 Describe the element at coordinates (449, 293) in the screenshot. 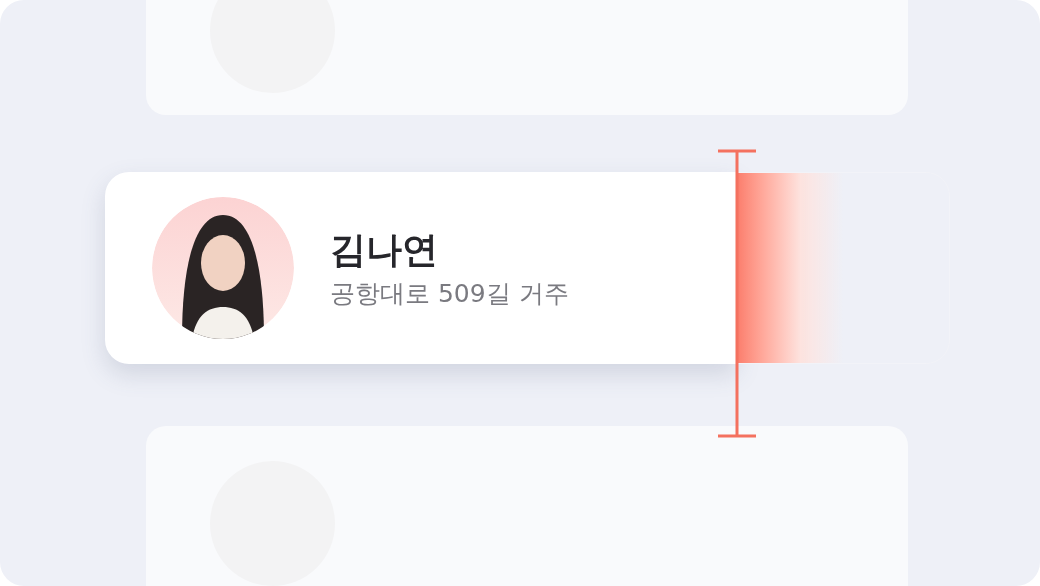

I see `address-text: 공항대로 509길 거주` at that location.